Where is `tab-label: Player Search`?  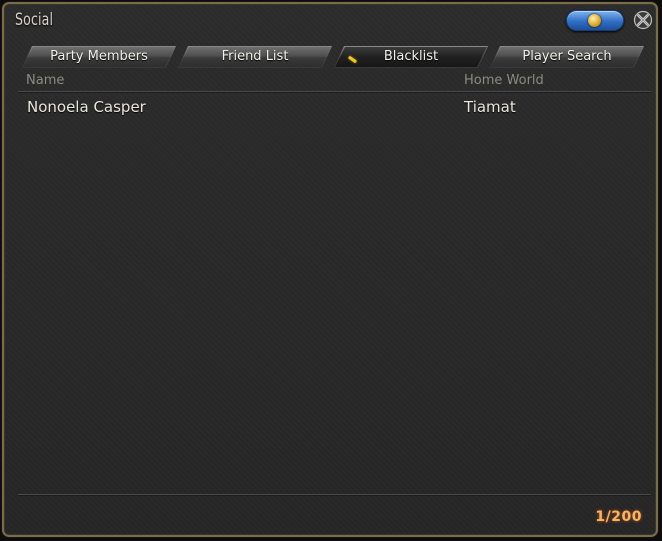
tab-label: Player Search is located at coordinates (567, 56).